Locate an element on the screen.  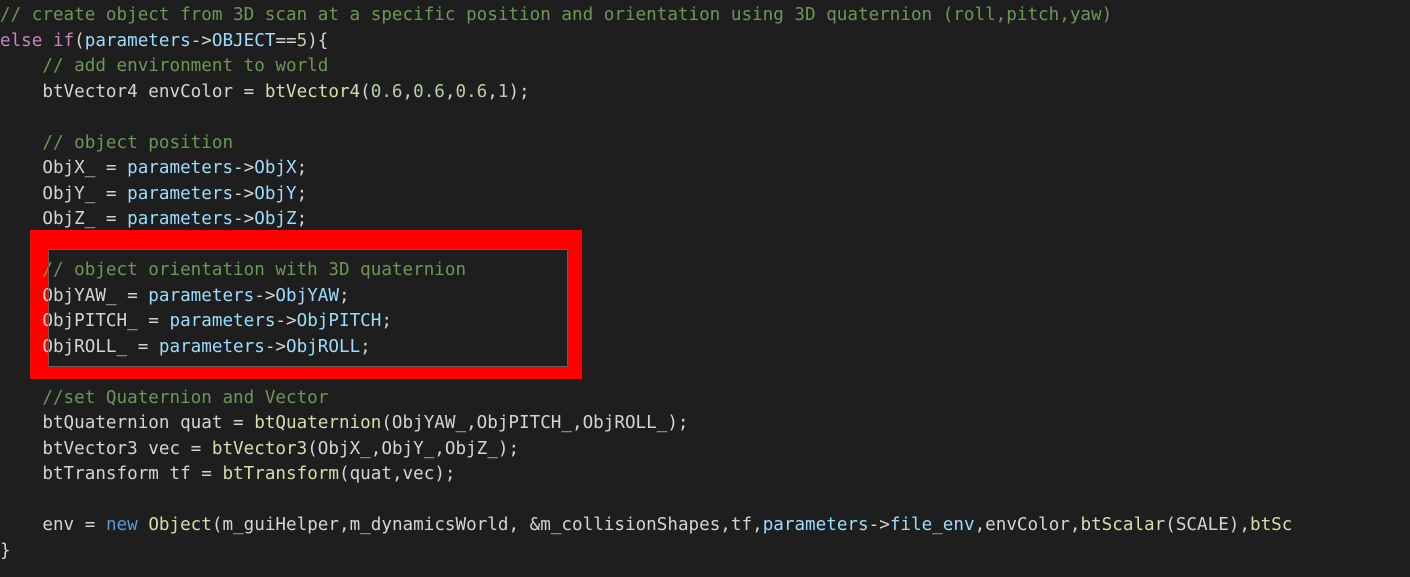
code-line: else if(parameters->OBJECT==5){ is located at coordinates (705, 42).